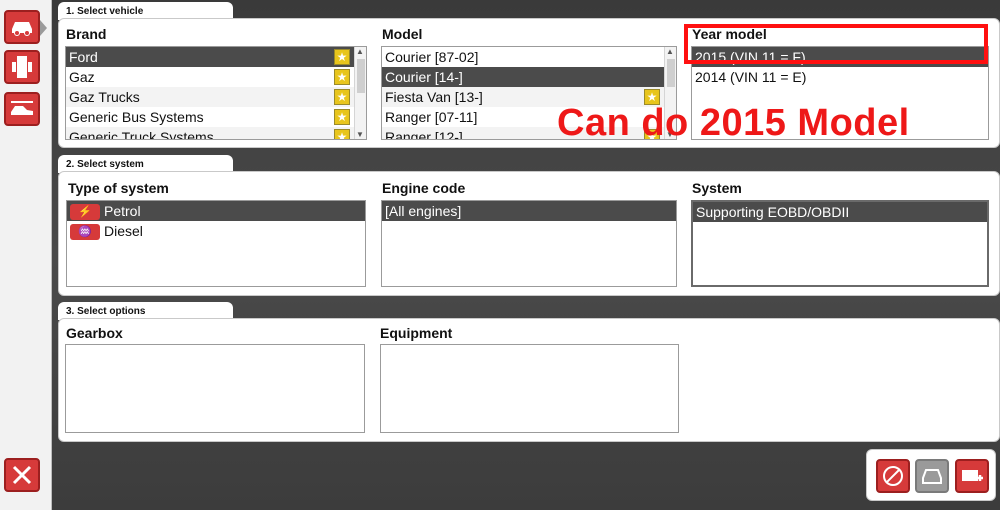  What do you see at coordinates (424, 77) in the screenshot?
I see `list-item-label: Courier [14-]` at bounding box center [424, 77].